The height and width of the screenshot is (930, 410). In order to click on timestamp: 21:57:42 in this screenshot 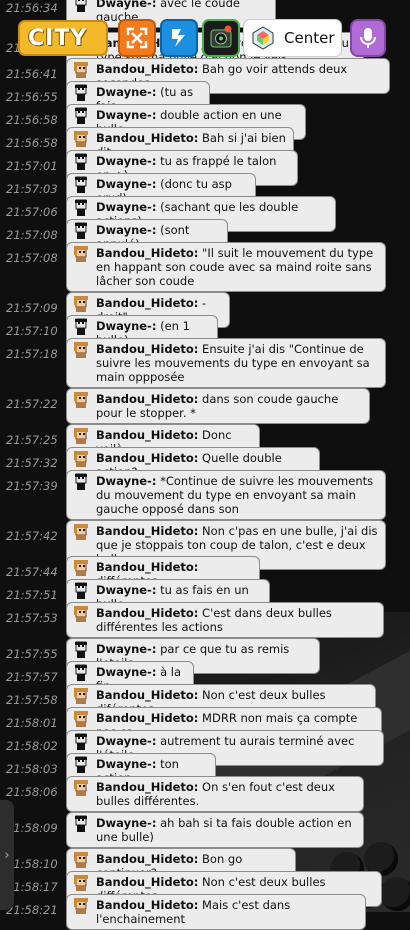, I will do `click(32, 536)`.